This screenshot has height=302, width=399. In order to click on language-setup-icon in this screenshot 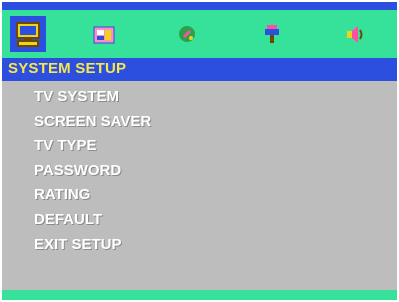, I will do `click(104, 34)`.